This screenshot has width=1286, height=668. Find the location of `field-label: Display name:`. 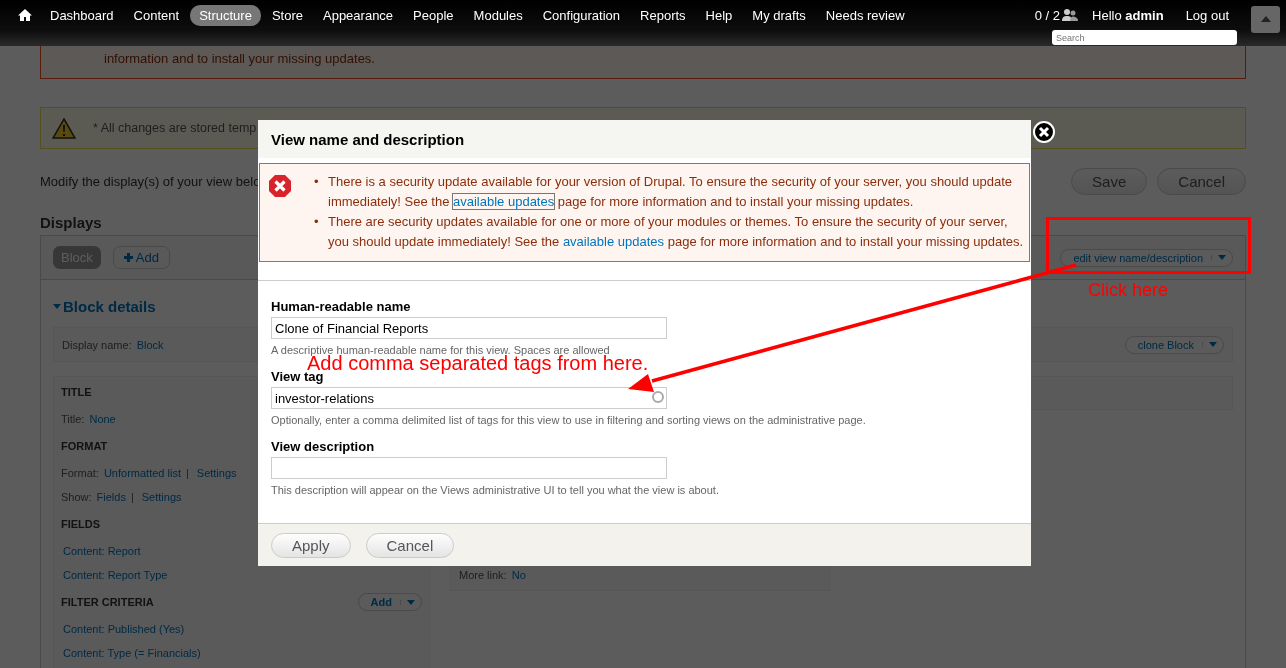

field-label: Display name: is located at coordinates (97, 344).